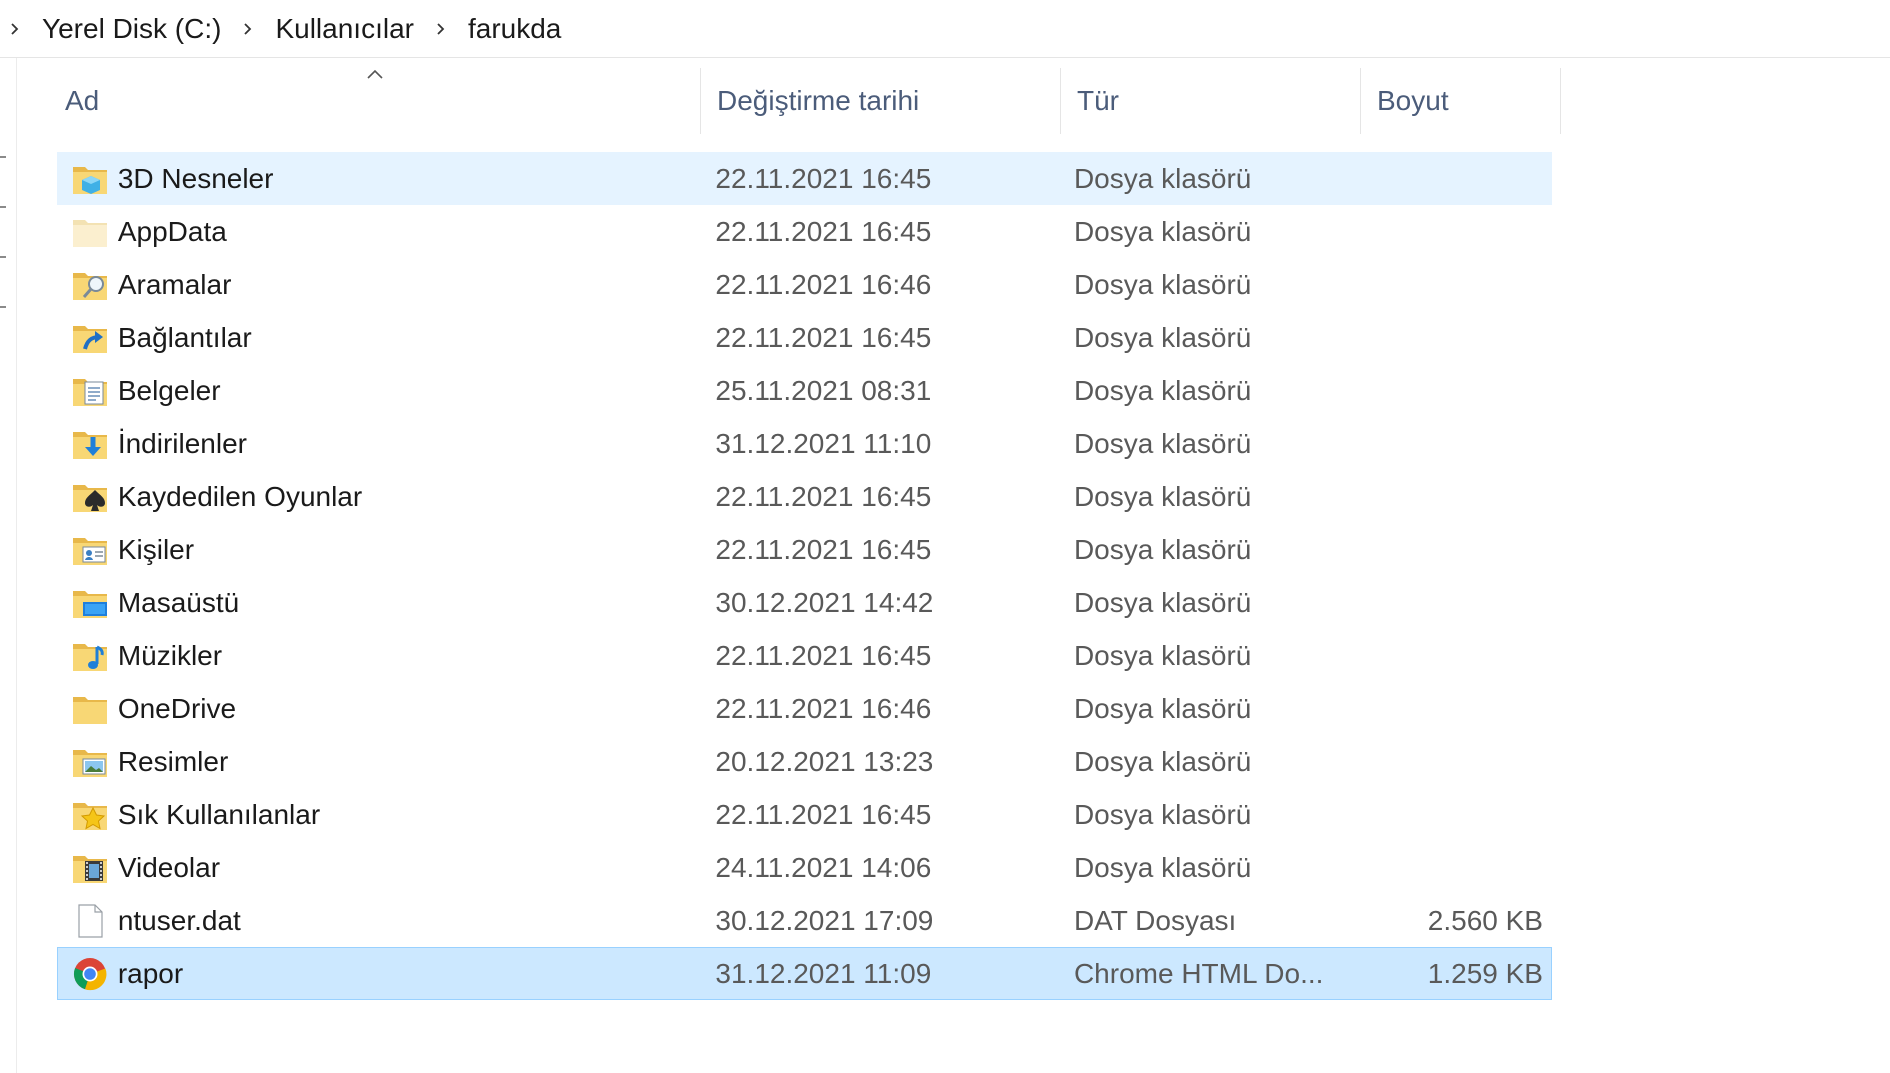  Describe the element at coordinates (150, 973) in the screenshot. I see `file-name: rapor` at that location.